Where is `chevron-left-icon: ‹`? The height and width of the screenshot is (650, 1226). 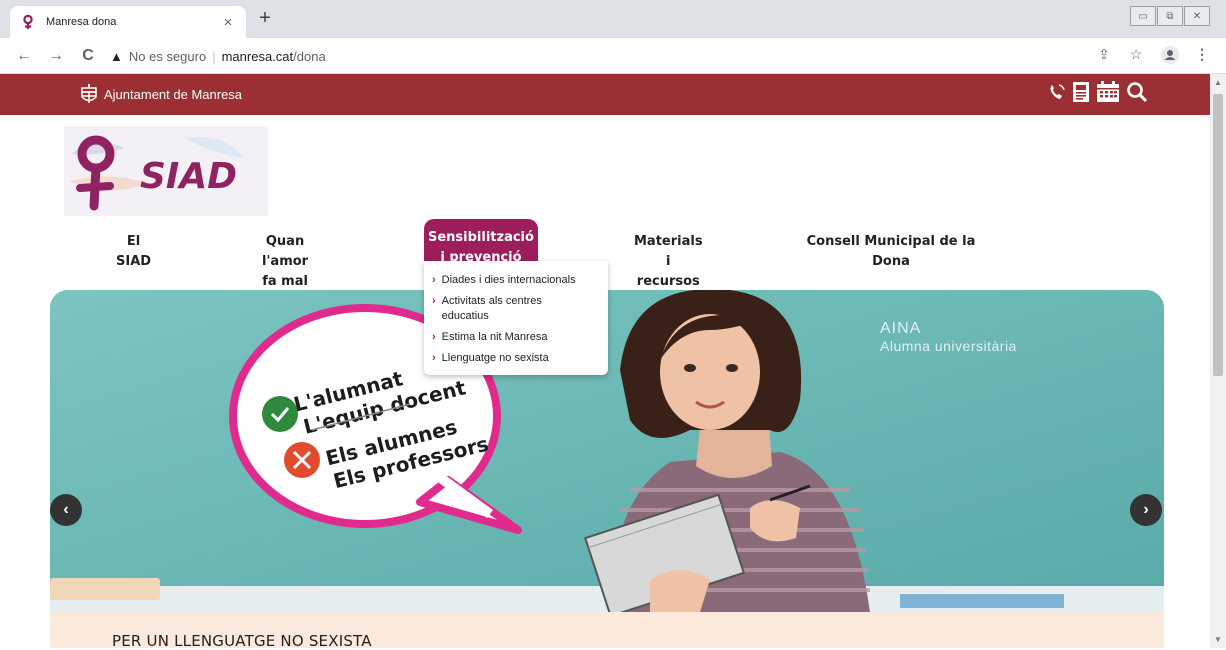
chevron-left-icon: ‹ is located at coordinates (66, 509).